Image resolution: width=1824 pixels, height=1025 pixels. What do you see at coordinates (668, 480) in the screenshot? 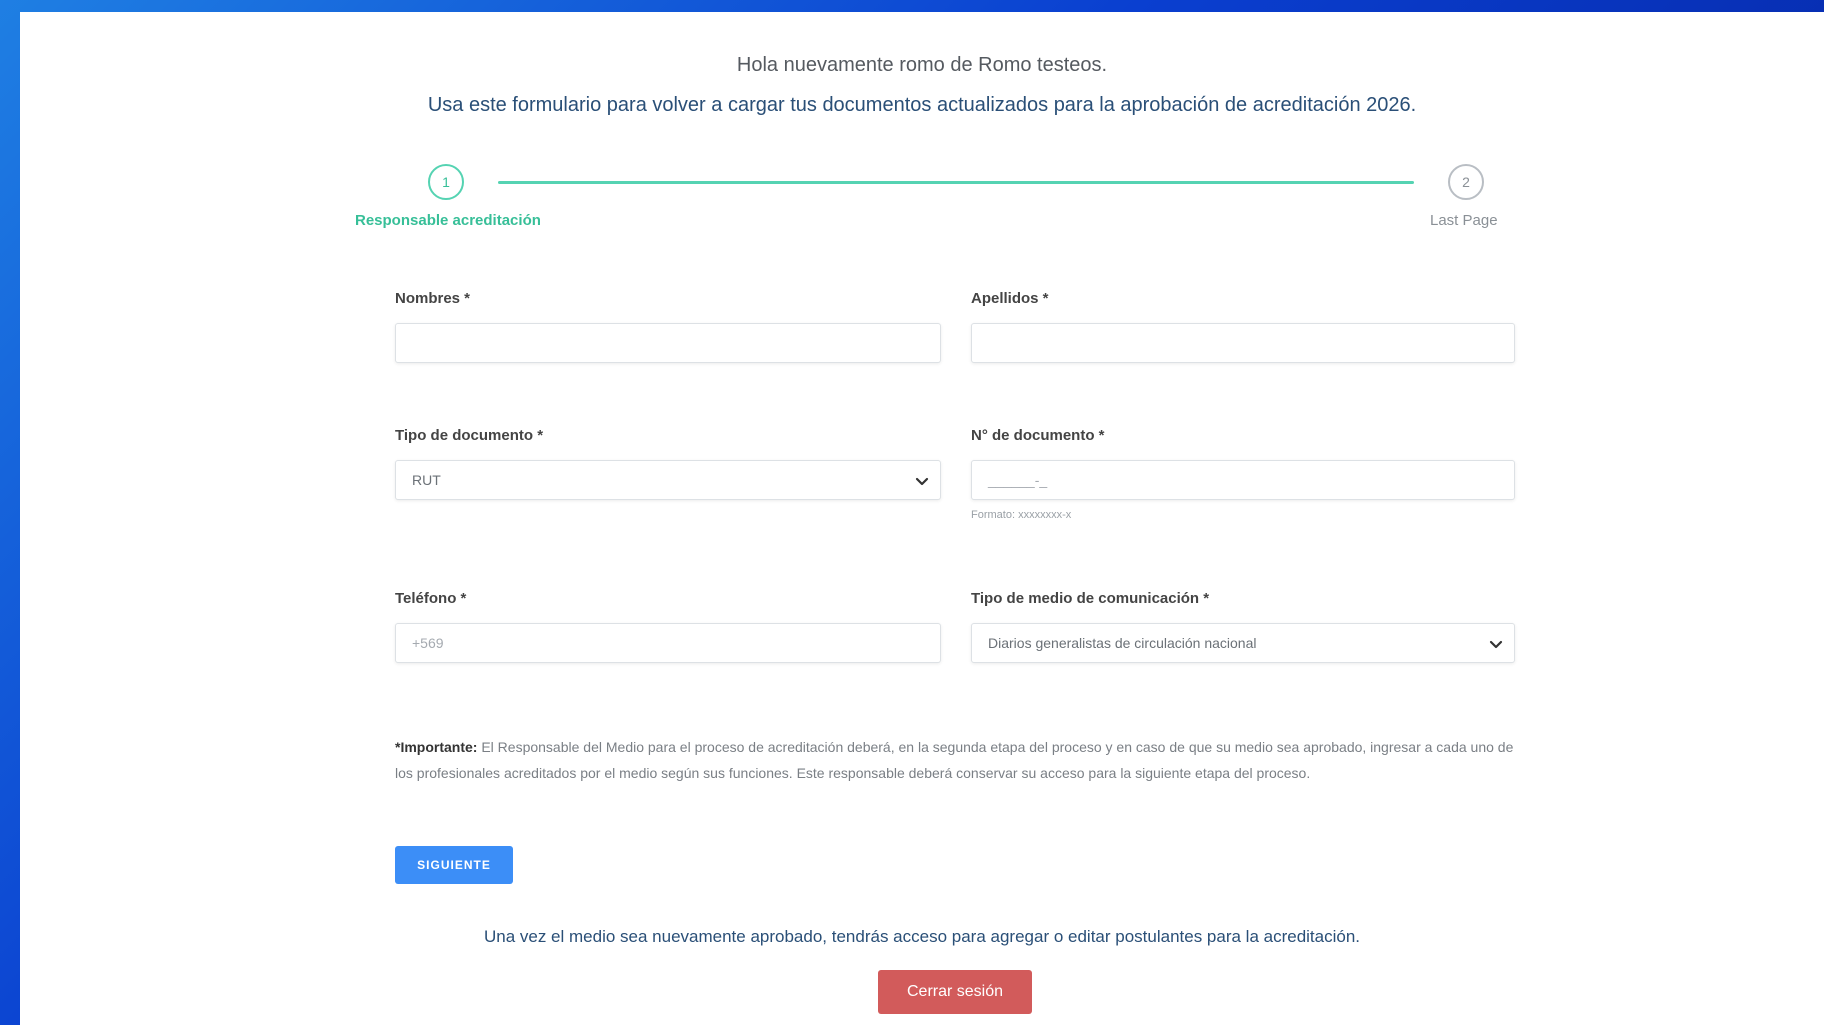
I see `tipo-documento-select: RUT` at bounding box center [668, 480].